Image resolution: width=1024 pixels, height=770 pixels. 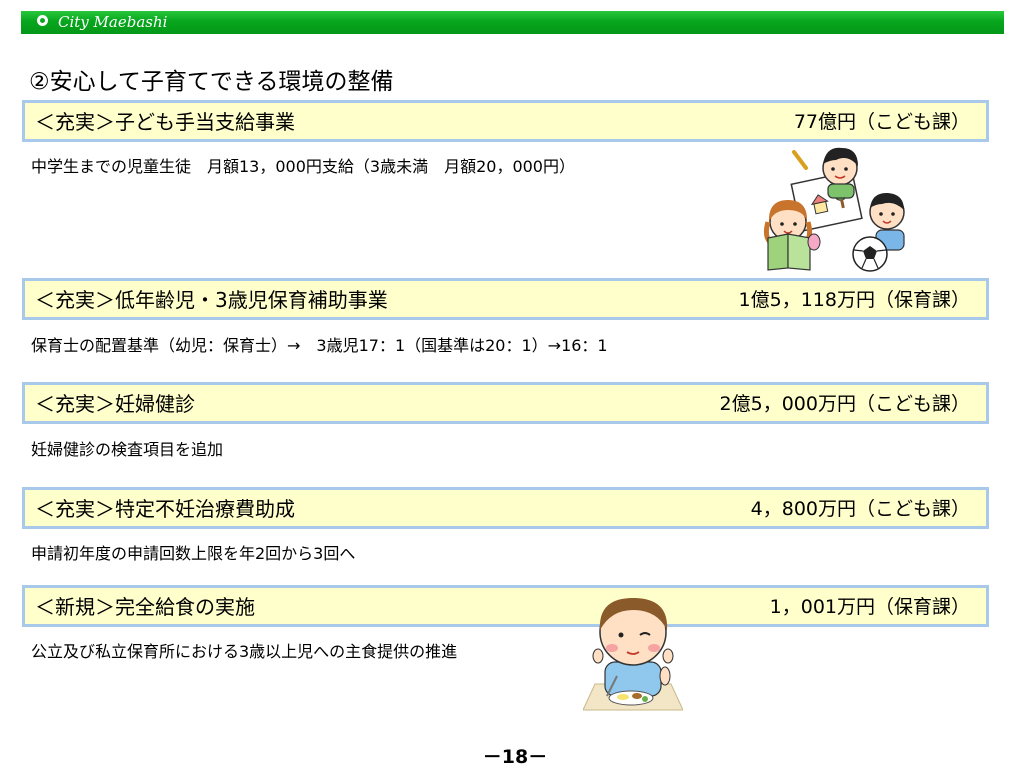 I want to click on header-circle-icon, so click(x=42, y=20).